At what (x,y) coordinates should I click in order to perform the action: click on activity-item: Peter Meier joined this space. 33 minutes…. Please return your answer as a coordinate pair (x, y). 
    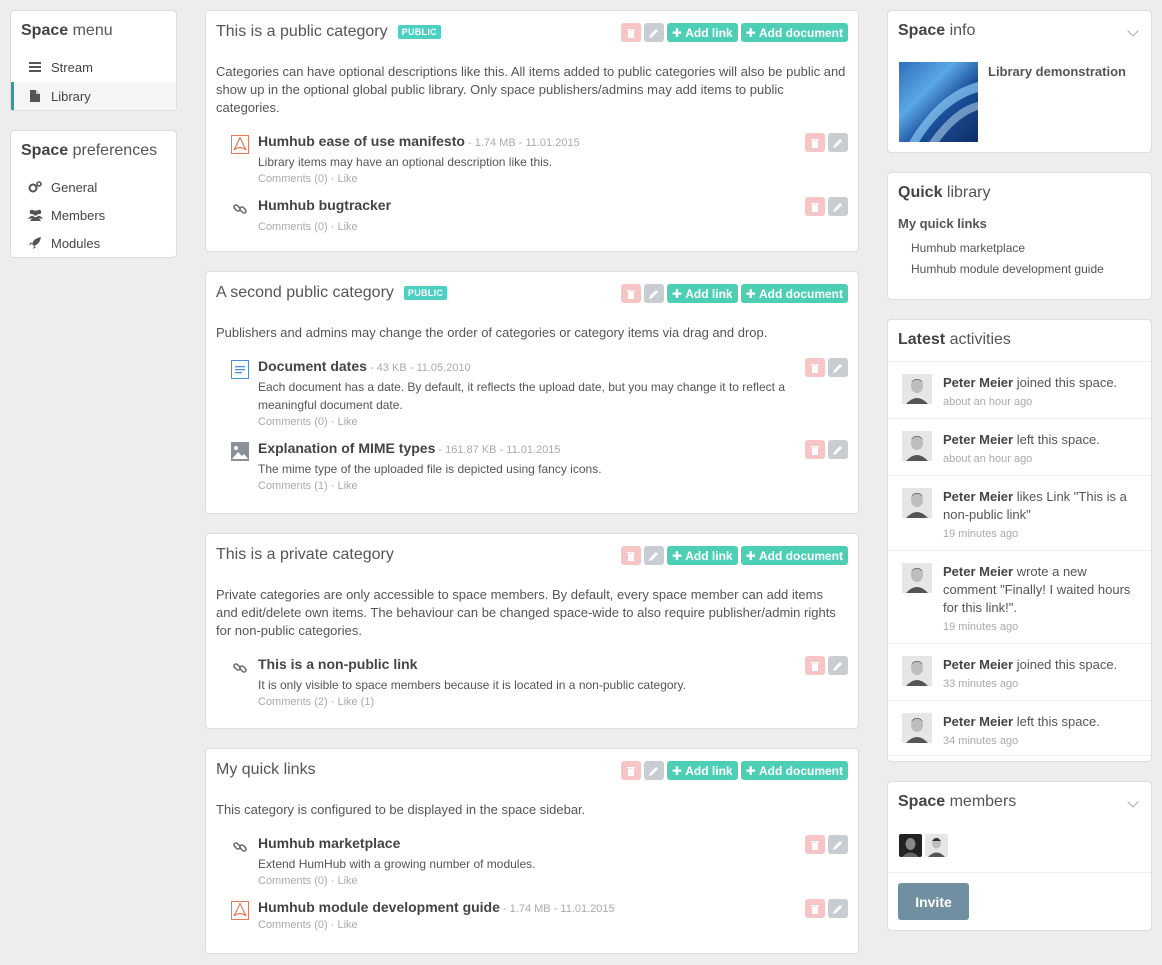
    Looking at the image, I should click on (1019, 671).